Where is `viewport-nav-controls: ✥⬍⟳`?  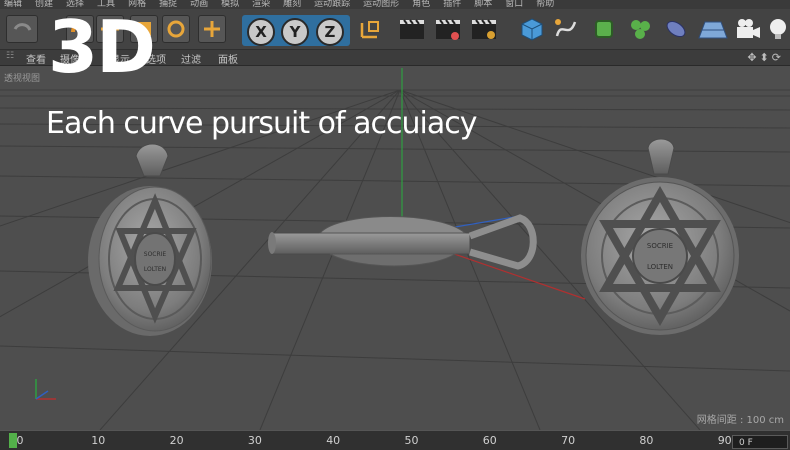
viewport-nav-controls: ✥⬍⟳ is located at coordinates (765, 57).